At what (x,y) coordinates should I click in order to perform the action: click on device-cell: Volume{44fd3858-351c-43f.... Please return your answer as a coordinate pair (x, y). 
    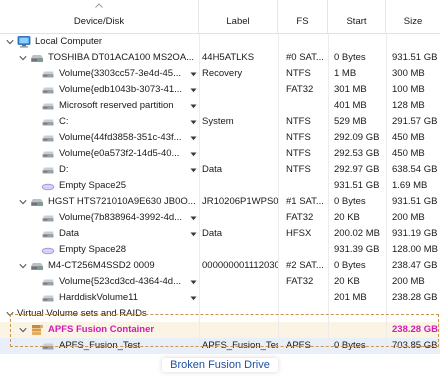
    Looking at the image, I should click on (99, 138).